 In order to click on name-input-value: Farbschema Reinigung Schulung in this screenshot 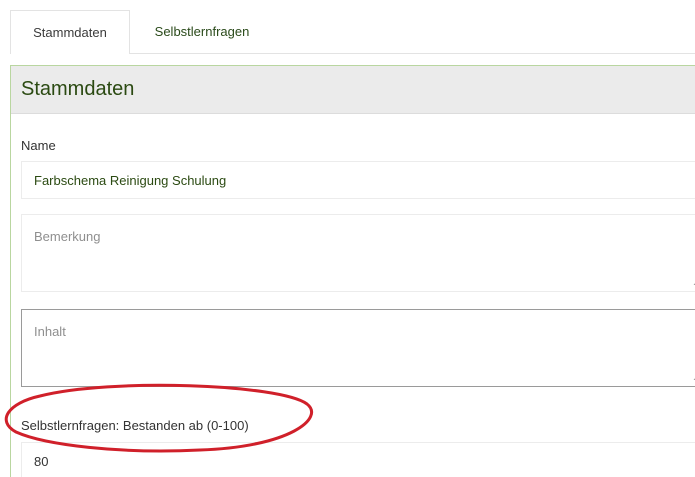, I will do `click(130, 180)`.